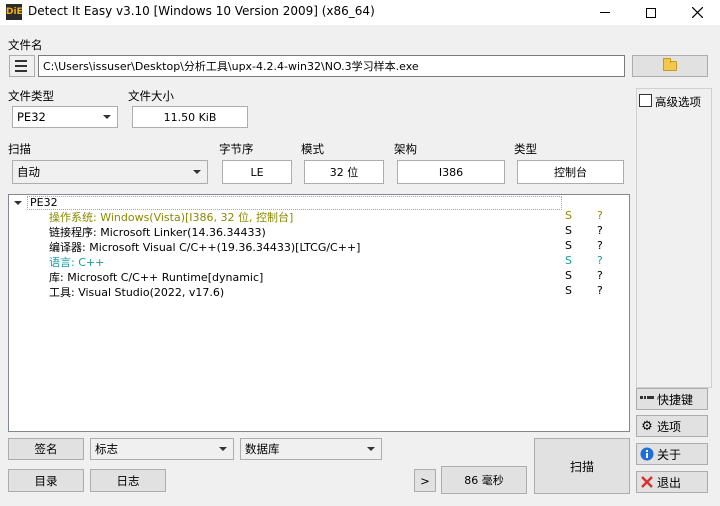 This screenshot has height=506, width=720. What do you see at coordinates (77, 262) in the screenshot?
I see `result-text: 语言: C++` at bounding box center [77, 262].